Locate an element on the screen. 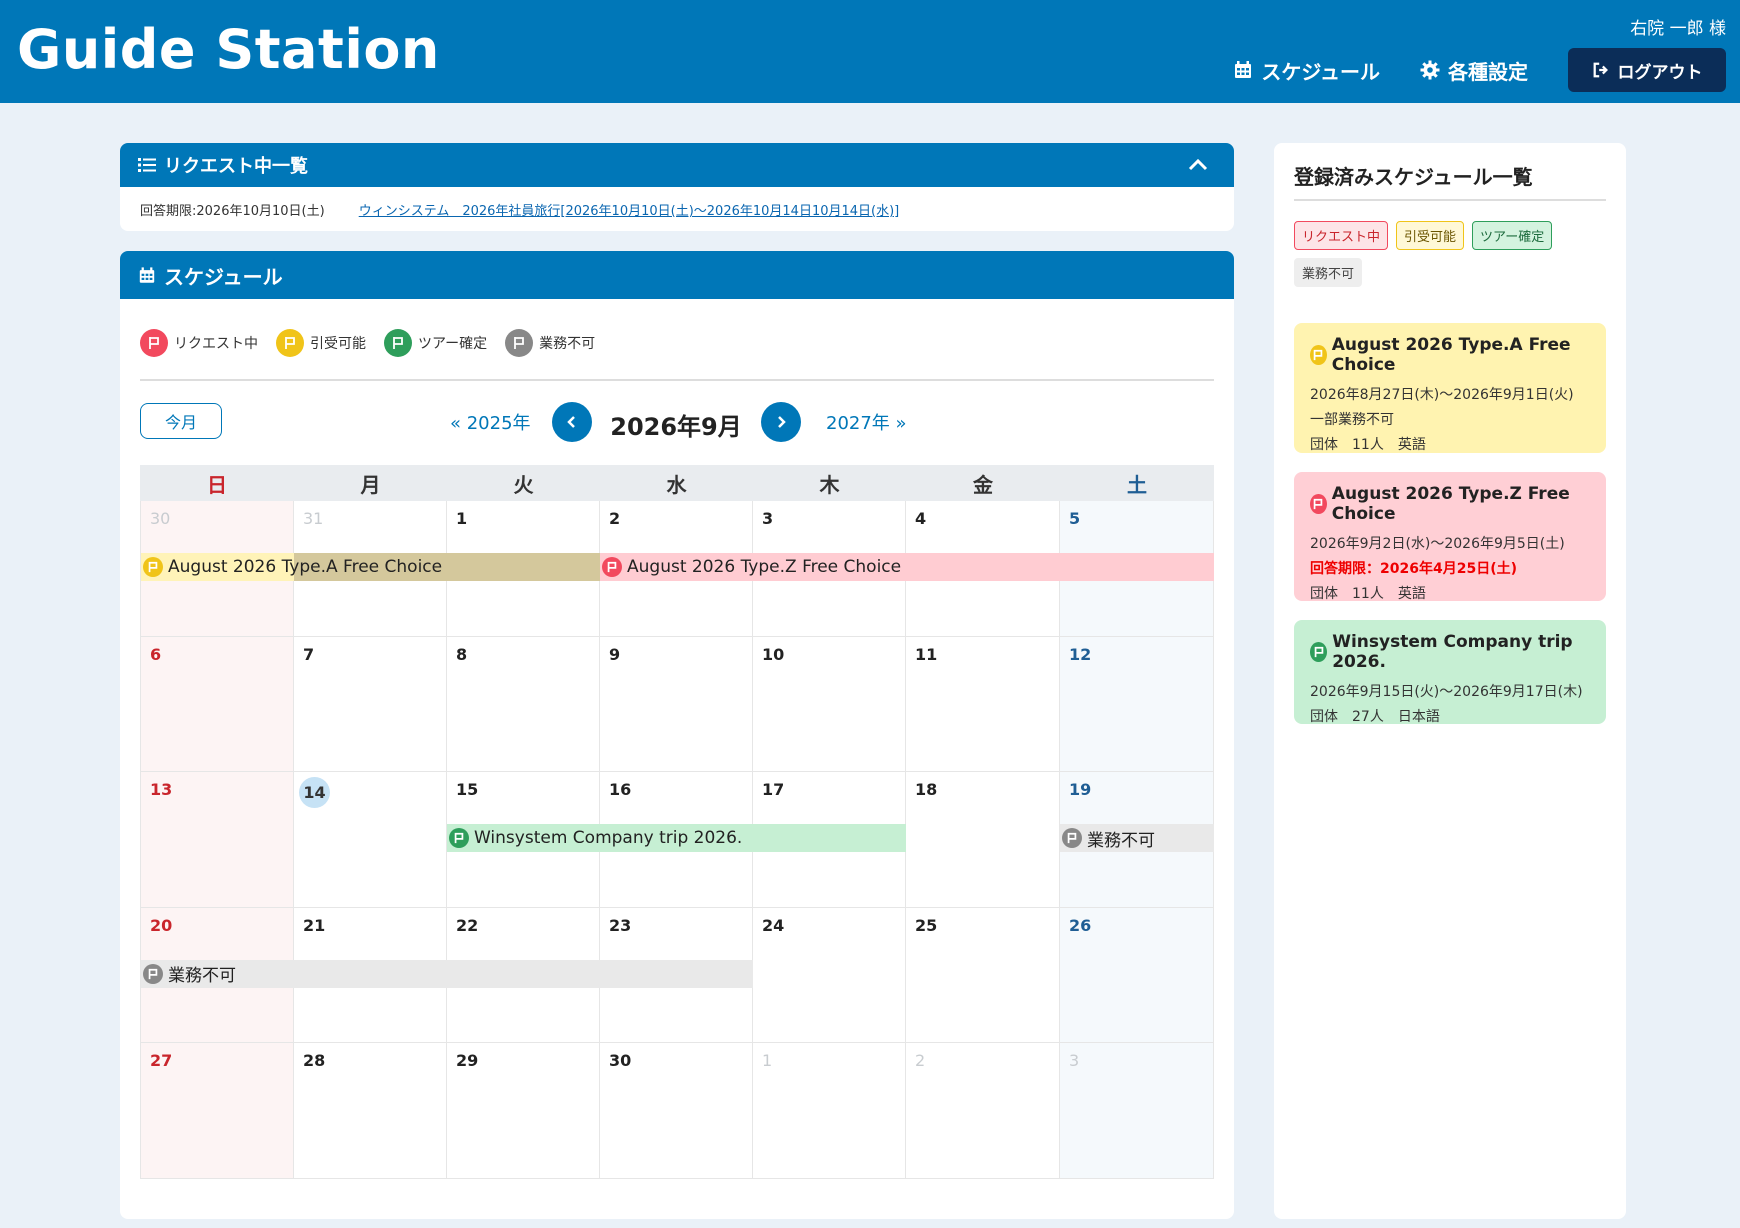  day-number: 7 is located at coordinates (309, 654).